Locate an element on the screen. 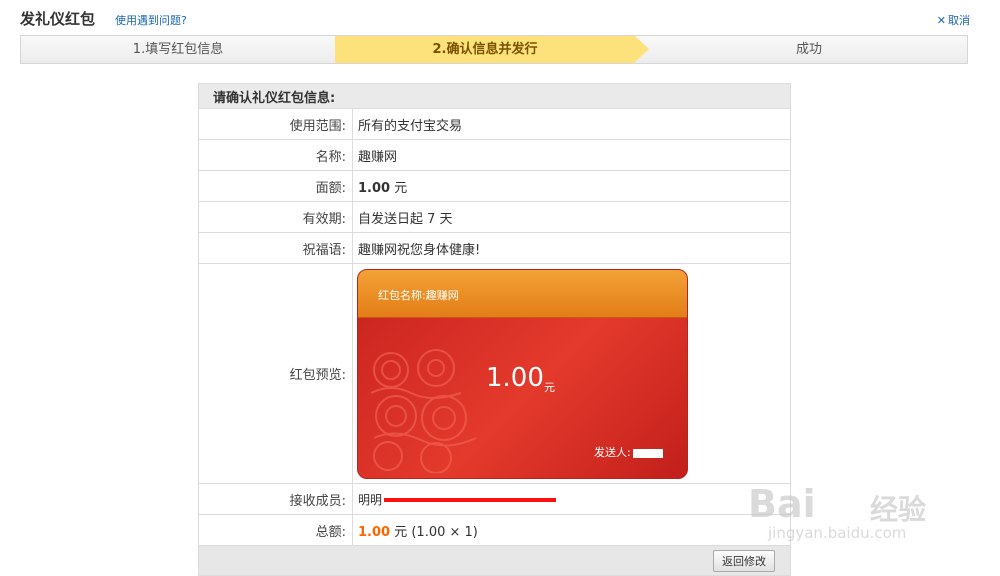  card-header: 红包名称:趣赚网 is located at coordinates (522, 294).